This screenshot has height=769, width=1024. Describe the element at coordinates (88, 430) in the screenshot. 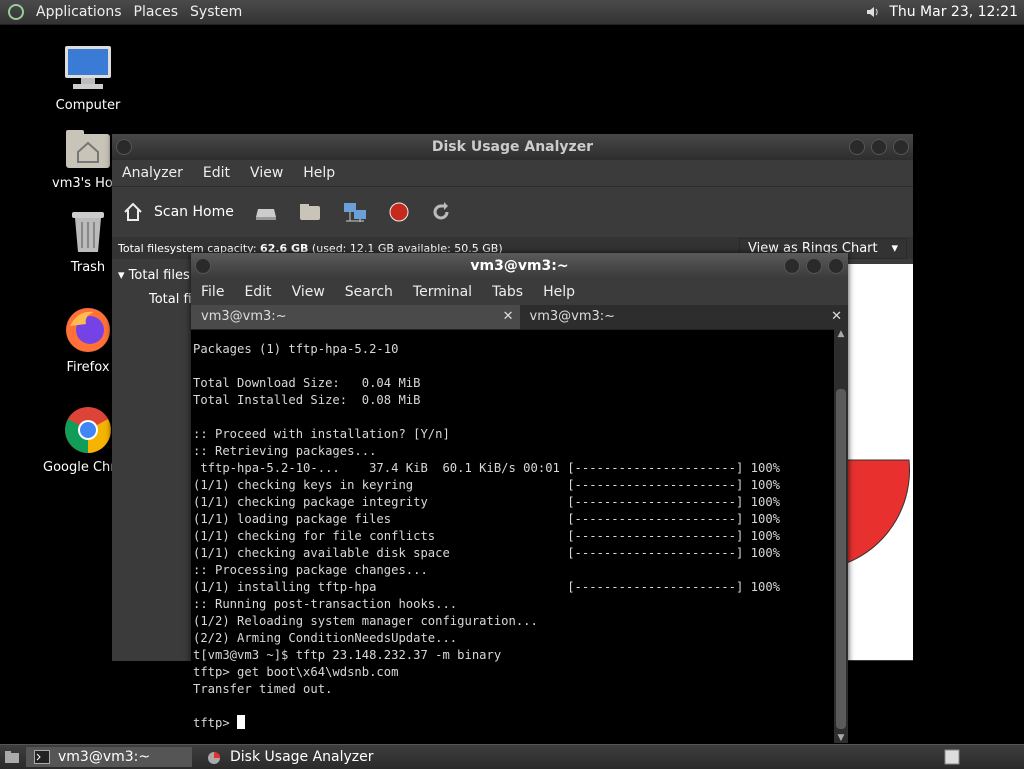

I see `chrome-icon` at that location.